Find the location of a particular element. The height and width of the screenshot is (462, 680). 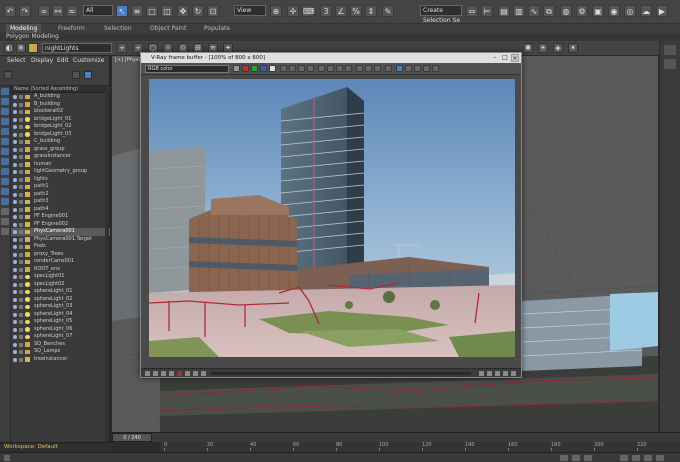

named-selection-set-dropdown: Create Selection Se is located at coordinates (441, 14).